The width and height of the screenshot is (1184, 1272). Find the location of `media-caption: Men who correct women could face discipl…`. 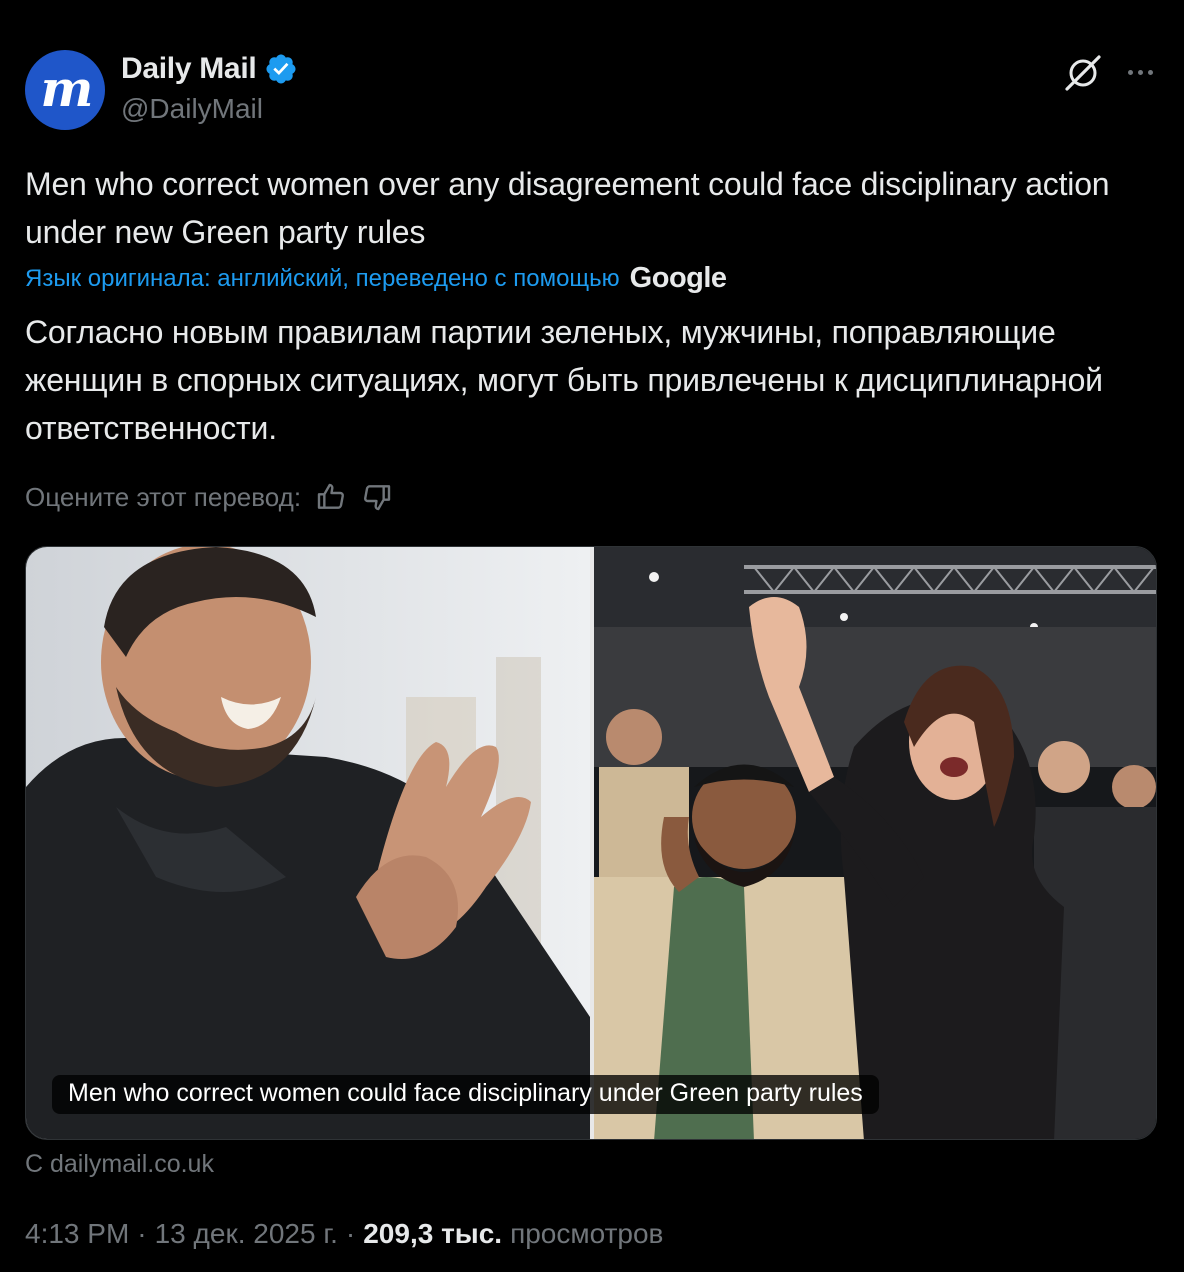

media-caption: Men who correct women could face discipl… is located at coordinates (465, 1094).